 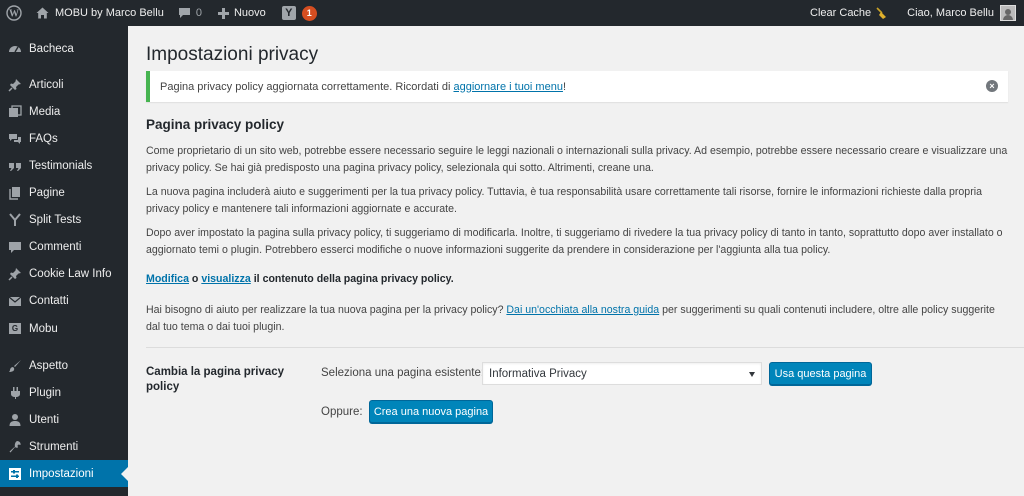 I want to click on sidebar-item-media: Media, so click(x=64, y=111).